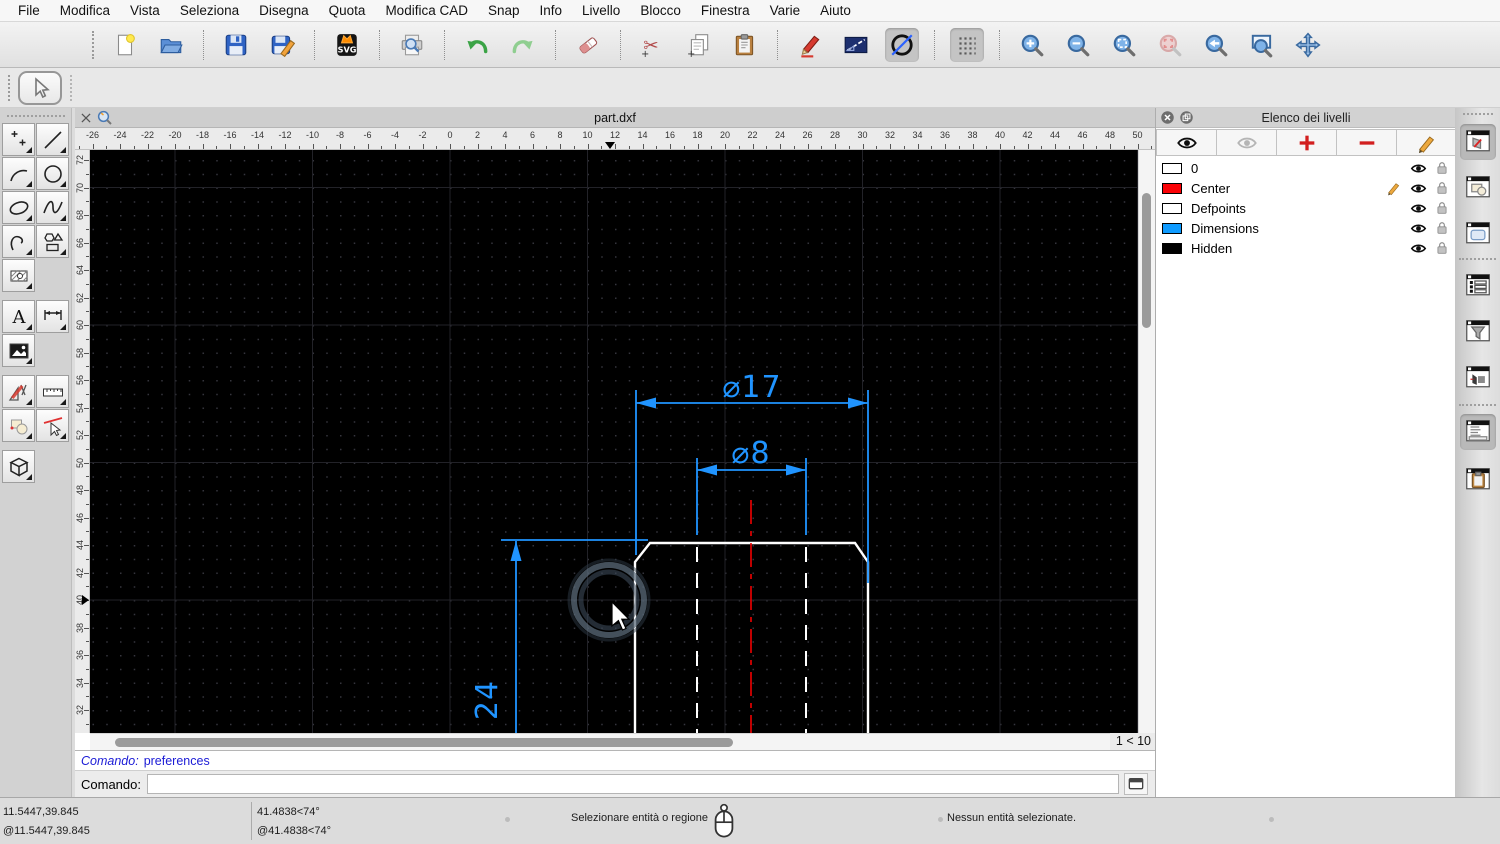 The width and height of the screenshot is (1500, 844). What do you see at coordinates (1246, 142) in the screenshot?
I see `hide-all-layers-button` at bounding box center [1246, 142].